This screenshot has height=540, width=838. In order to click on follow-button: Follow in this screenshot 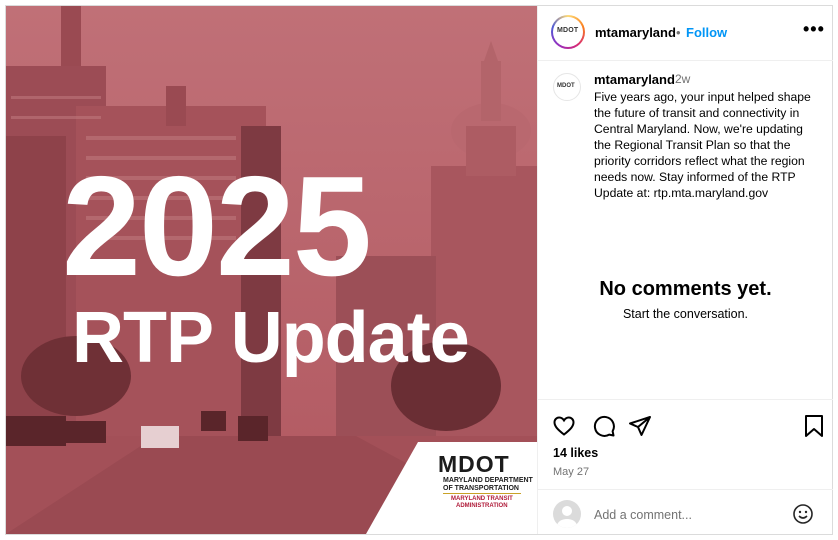, I will do `click(706, 32)`.